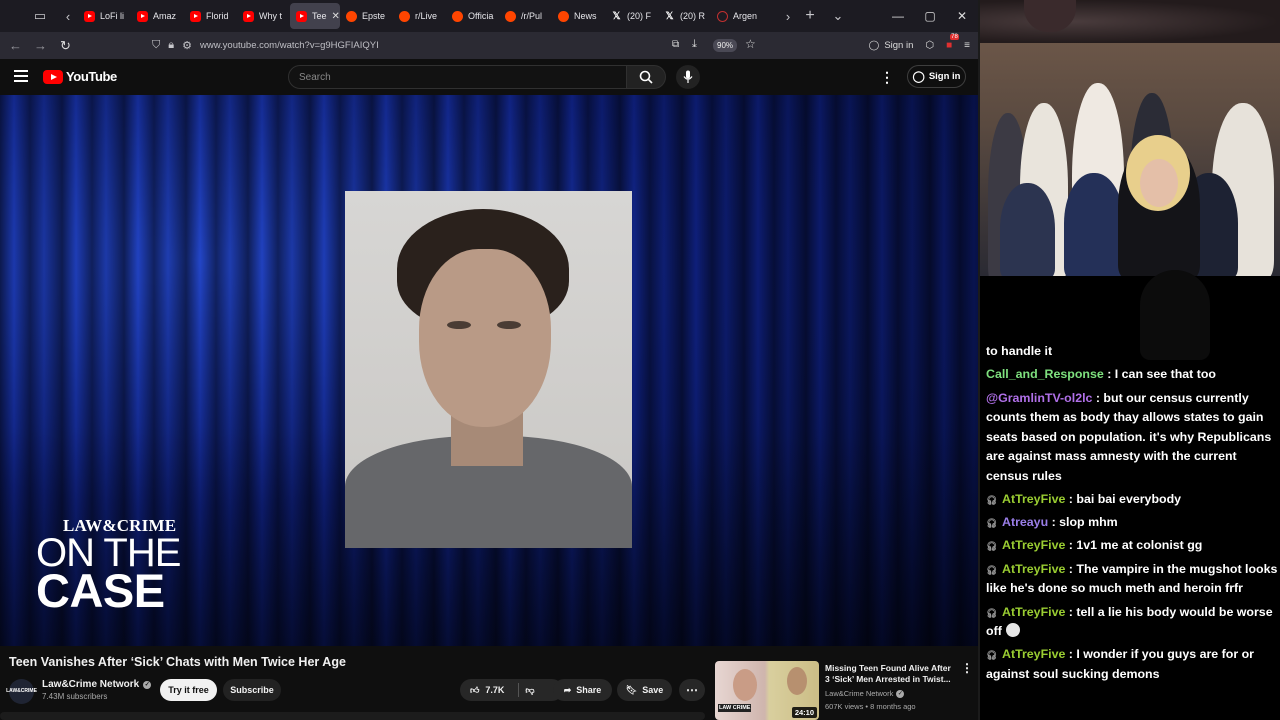 The height and width of the screenshot is (720, 1280). What do you see at coordinates (495, 690) in the screenshot?
I see `like-count: 7.7K` at bounding box center [495, 690].